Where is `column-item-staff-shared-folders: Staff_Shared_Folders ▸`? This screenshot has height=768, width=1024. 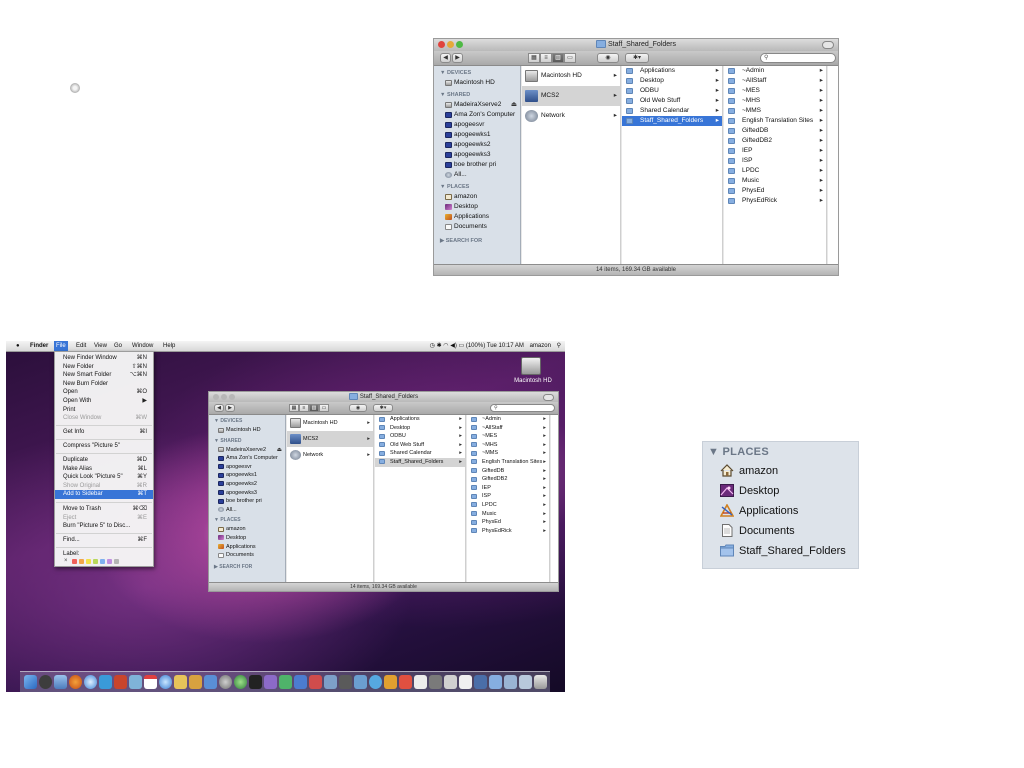
column-item-staff-shared-folders: Staff_Shared_Folders ▸ is located at coordinates (672, 121).